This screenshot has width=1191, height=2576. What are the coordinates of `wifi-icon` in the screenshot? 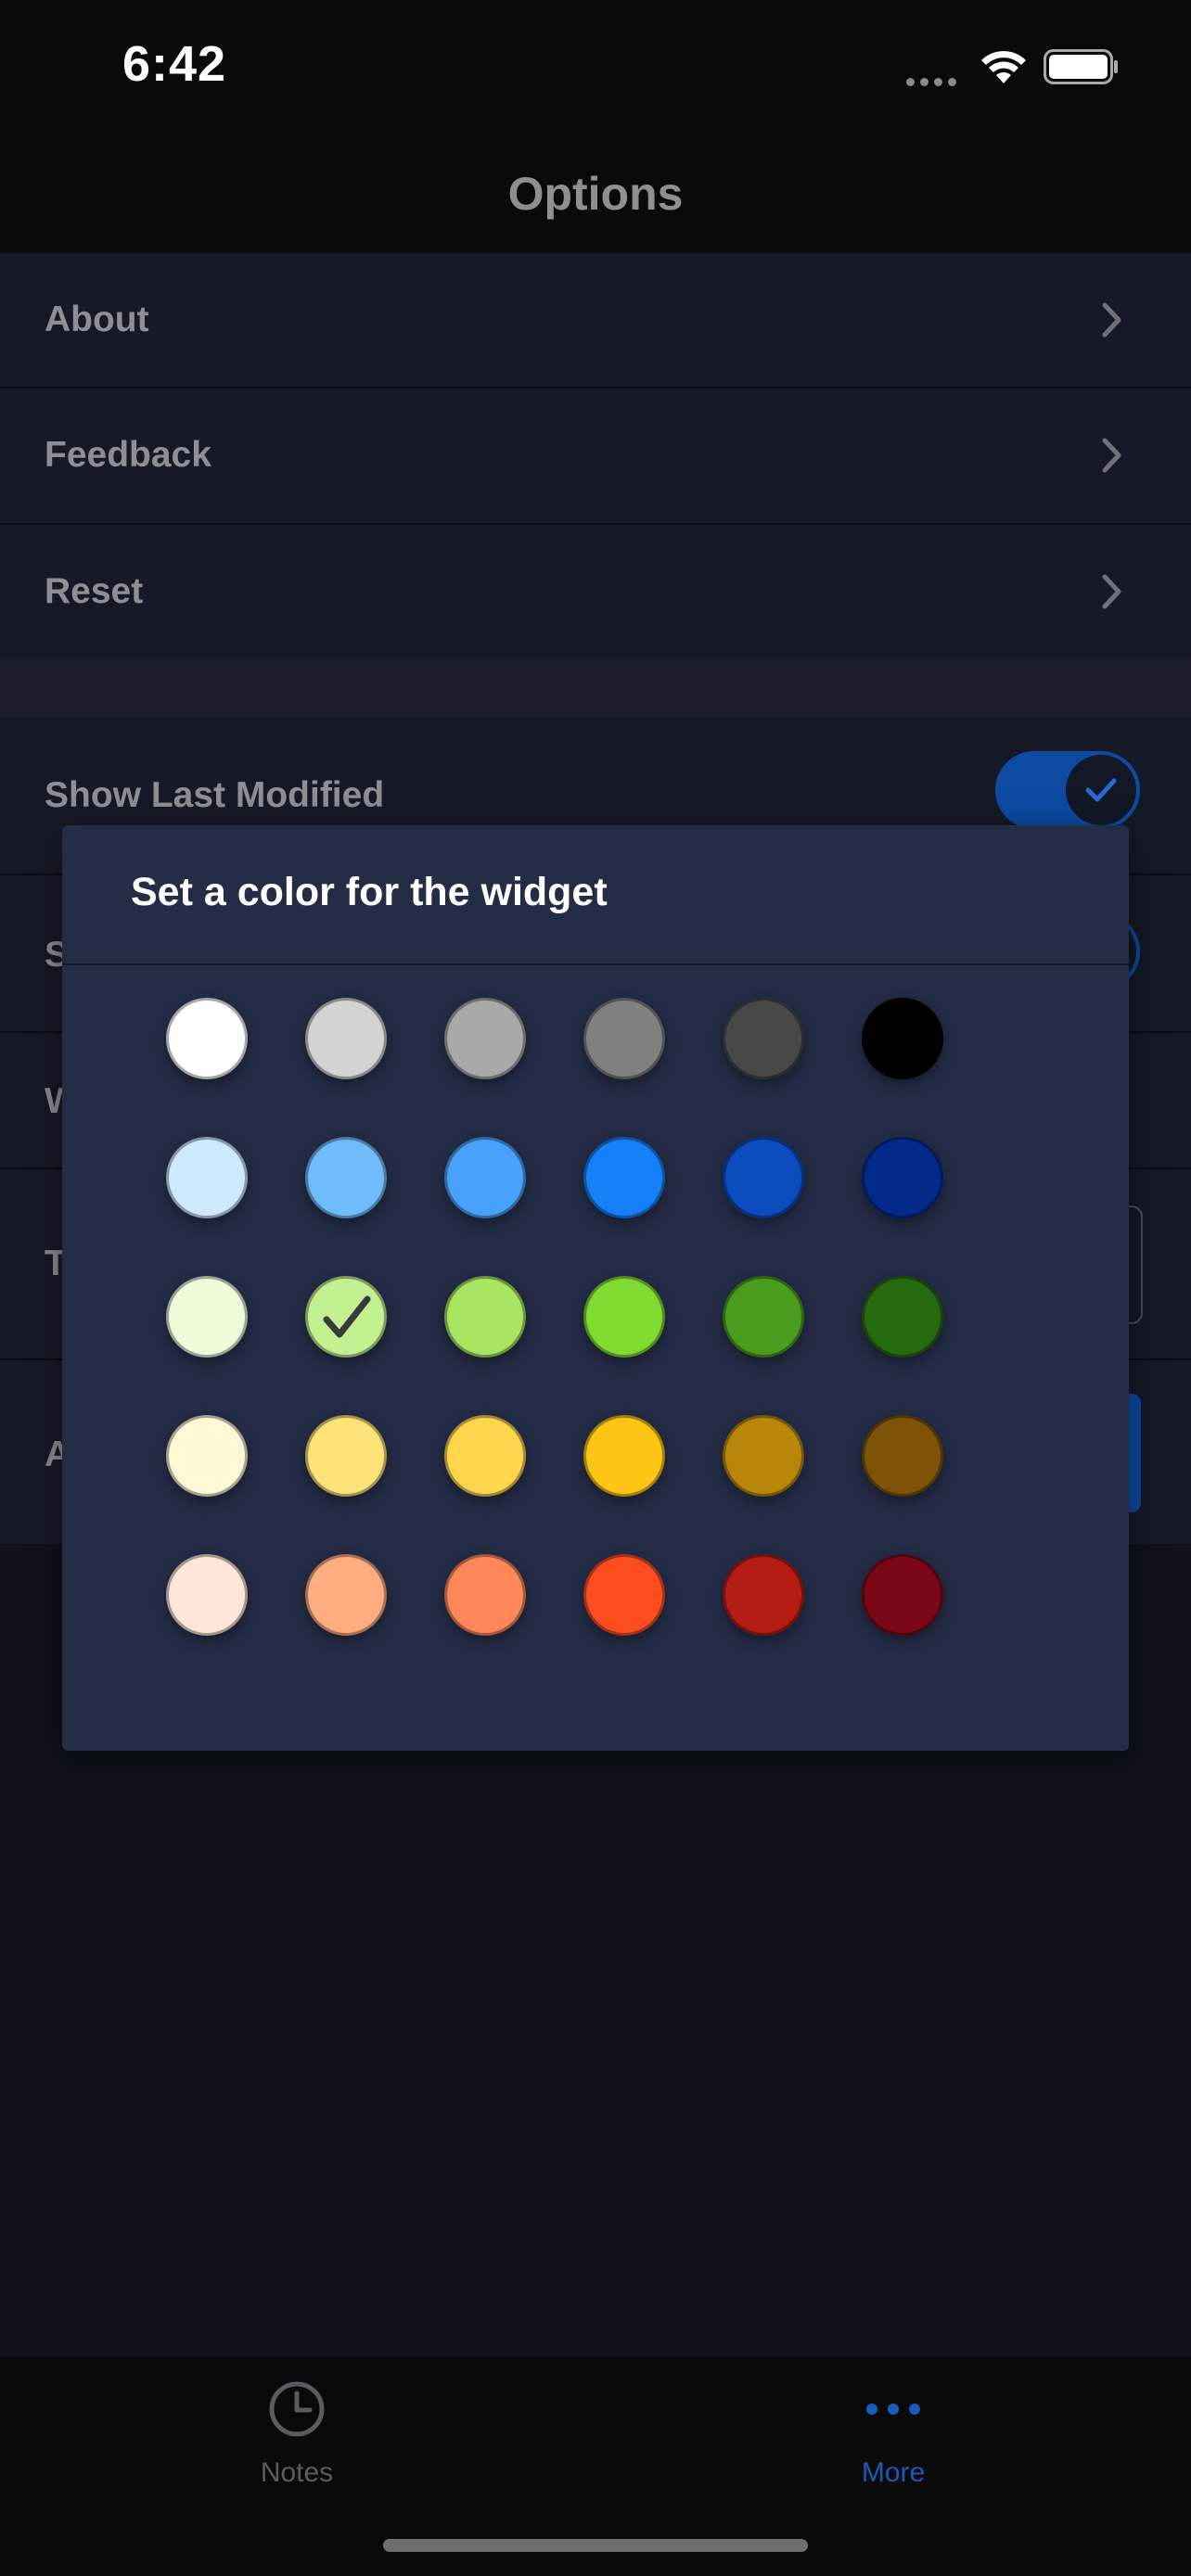 It's located at (1003, 67).